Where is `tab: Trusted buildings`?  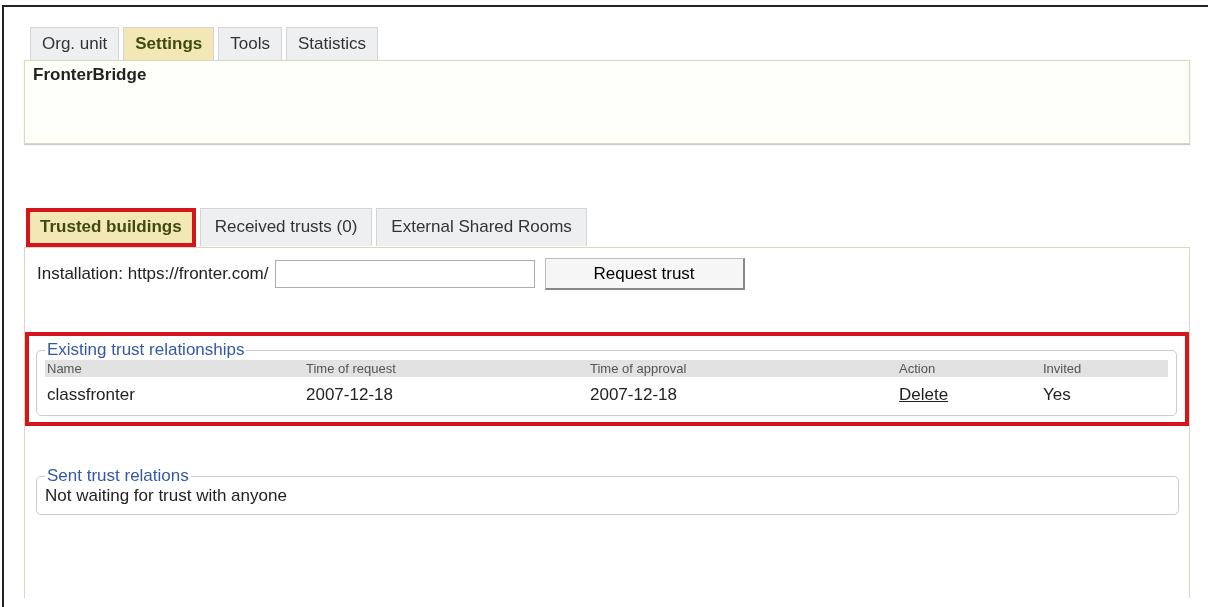
tab: Trusted buildings is located at coordinates (111, 227).